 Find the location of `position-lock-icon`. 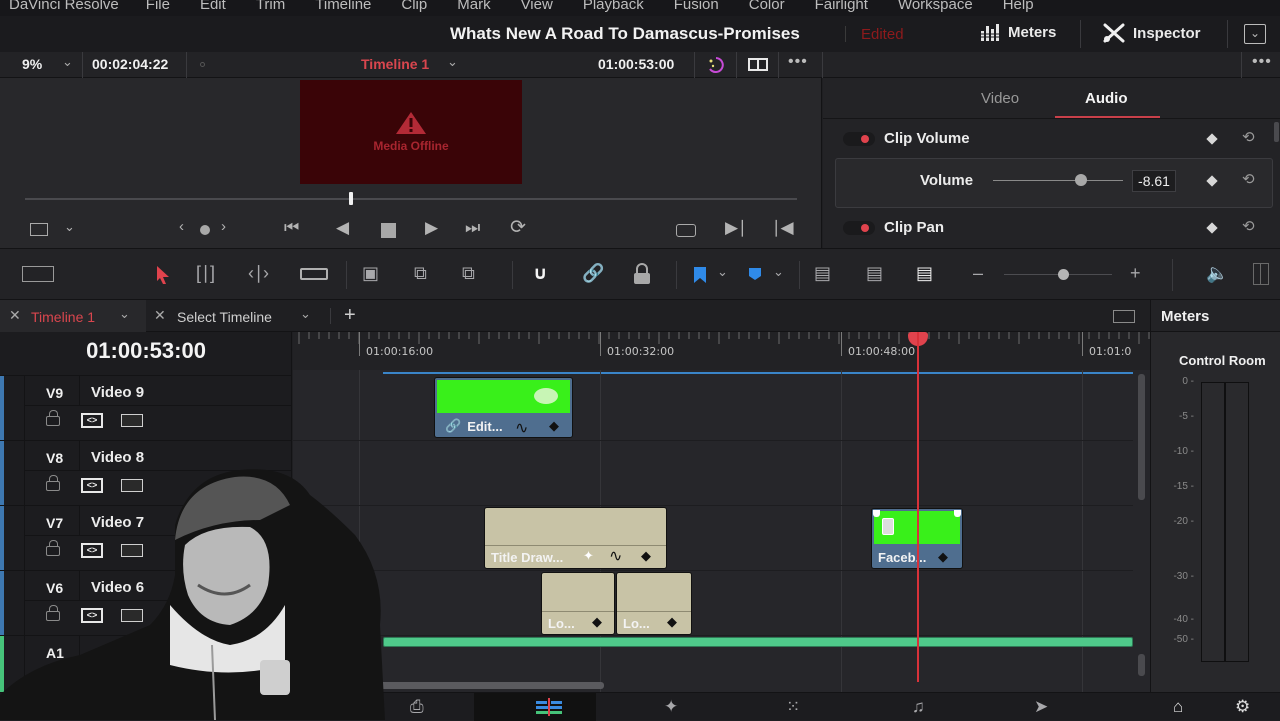

position-lock-icon is located at coordinates (642, 274).